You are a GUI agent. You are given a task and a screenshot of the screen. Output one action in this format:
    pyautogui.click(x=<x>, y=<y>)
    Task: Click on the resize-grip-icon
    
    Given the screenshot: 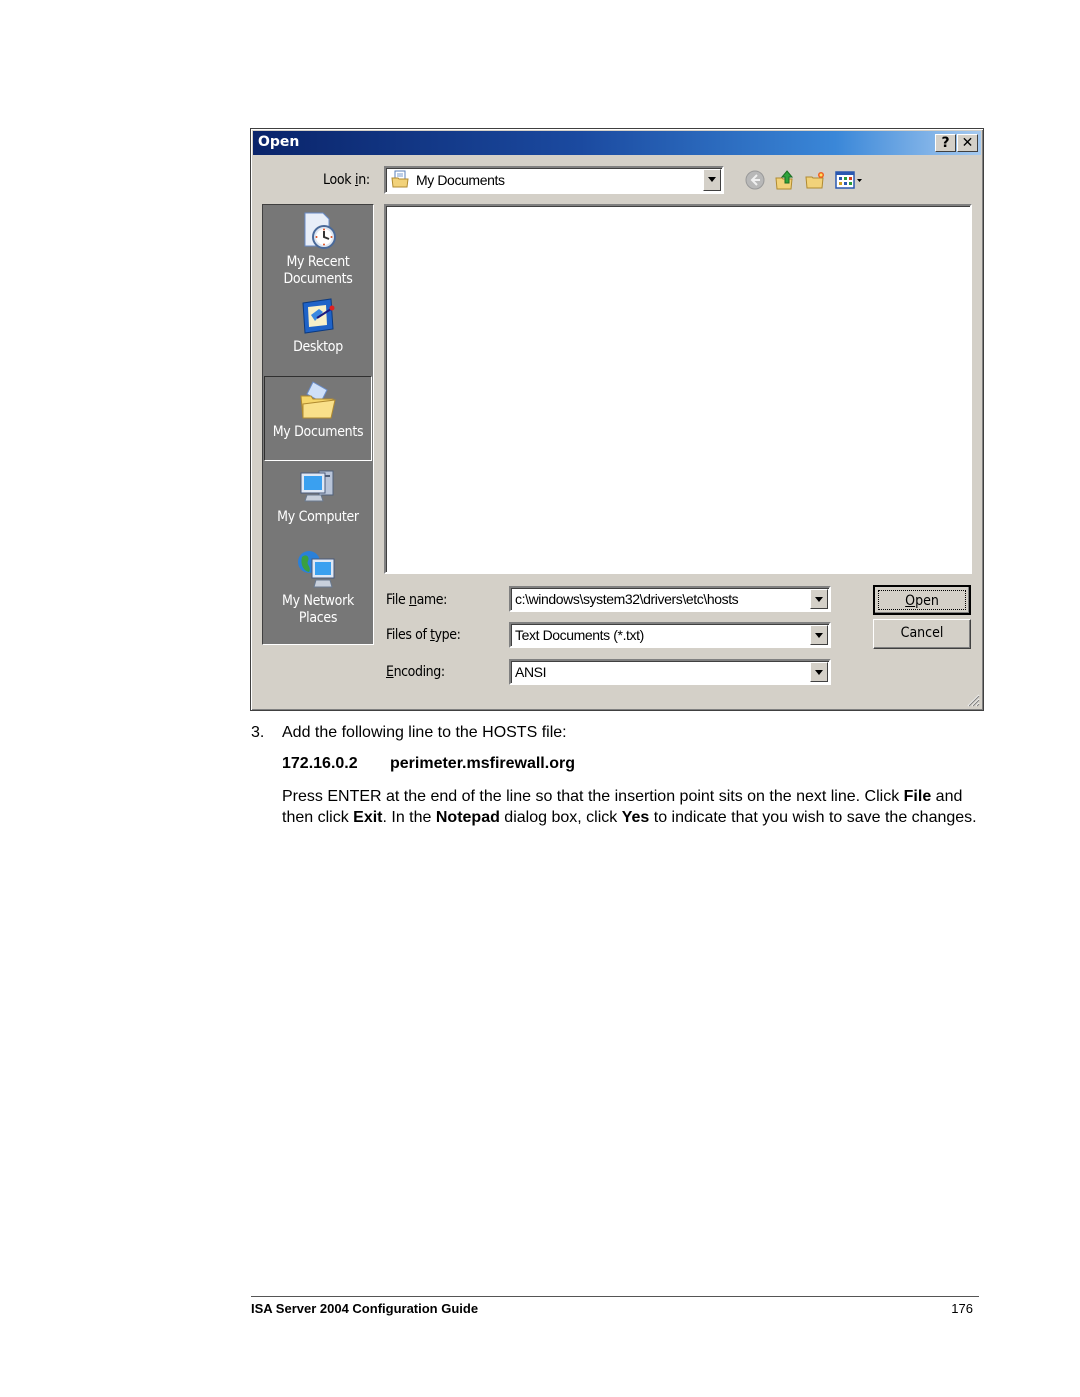 What is the action you would take?
    pyautogui.click(x=973, y=700)
    